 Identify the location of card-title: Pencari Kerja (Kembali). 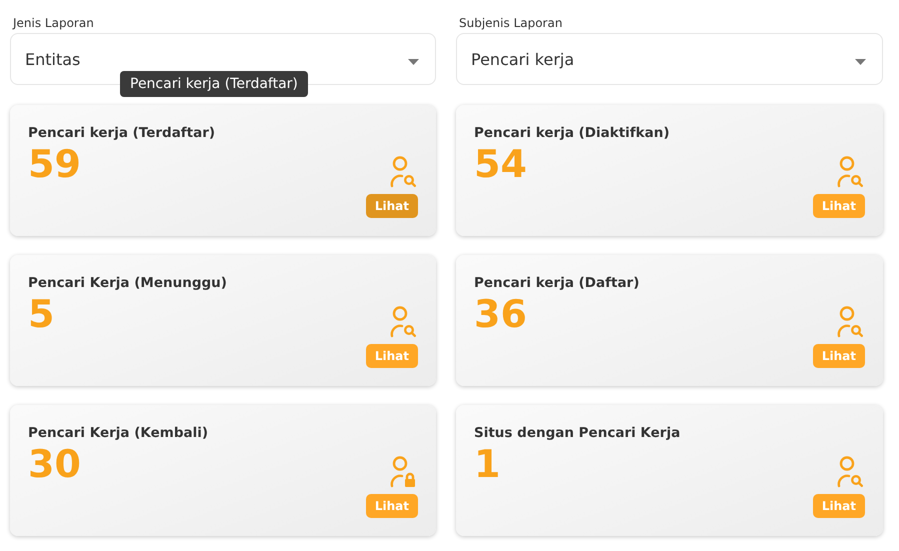
(118, 433).